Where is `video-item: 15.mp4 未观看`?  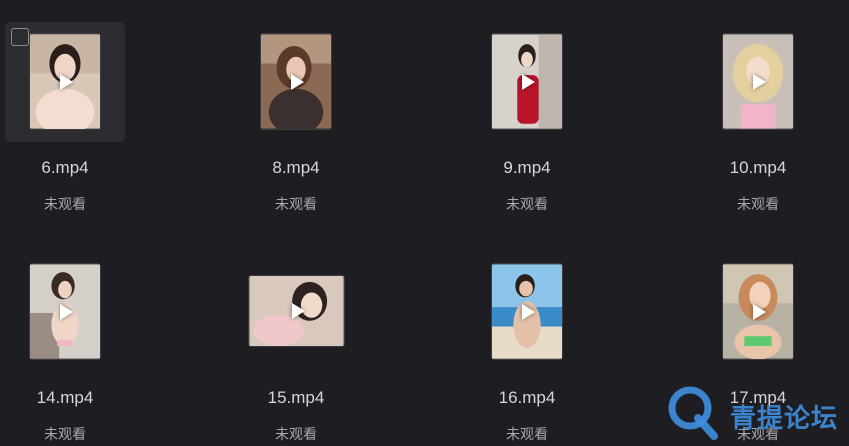 video-item: 15.mp4 未观看 is located at coordinates (296, 349).